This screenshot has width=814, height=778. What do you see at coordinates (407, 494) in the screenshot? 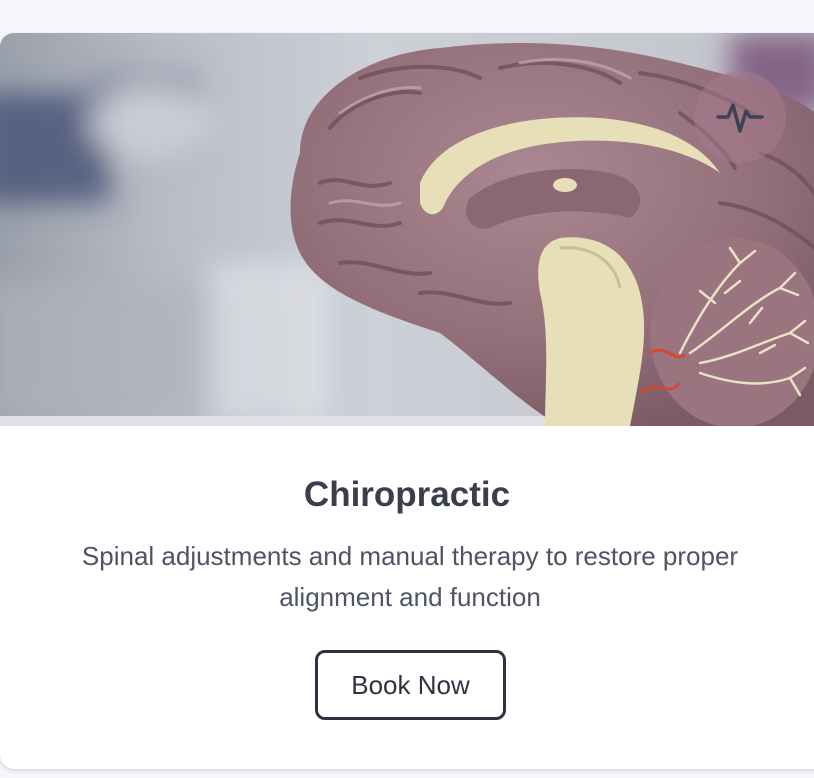
I see `service-title: Chiropractic` at bounding box center [407, 494].